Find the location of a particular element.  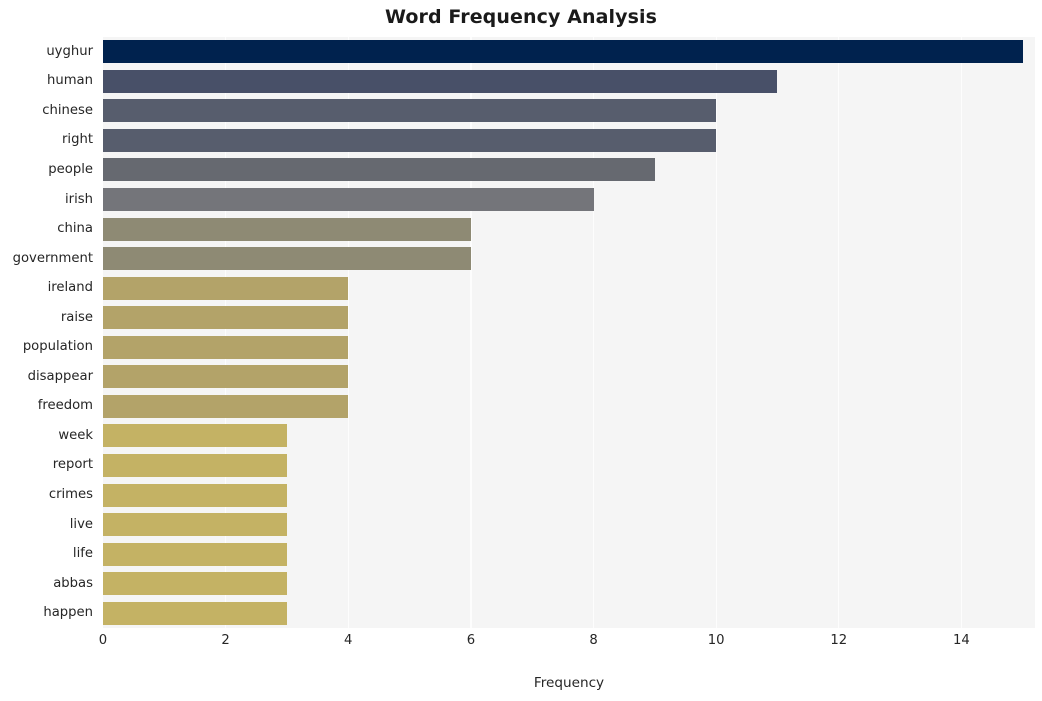

bar-population is located at coordinates (226, 347).